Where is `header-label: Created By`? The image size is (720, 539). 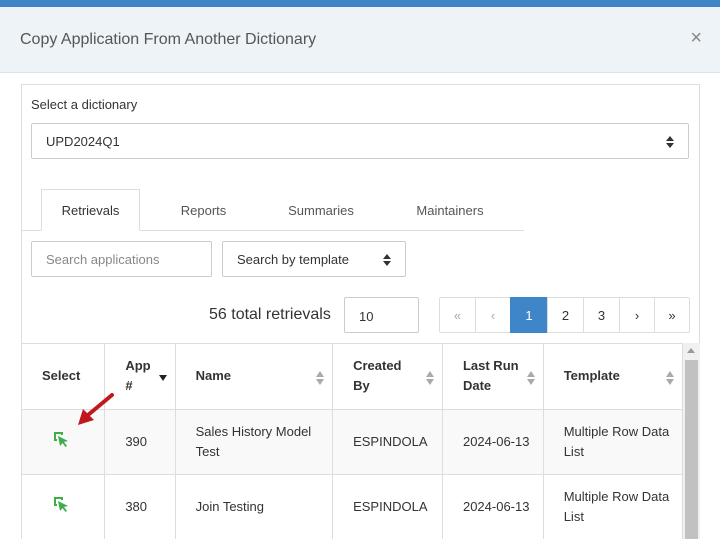
header-label: Created By is located at coordinates (377, 376).